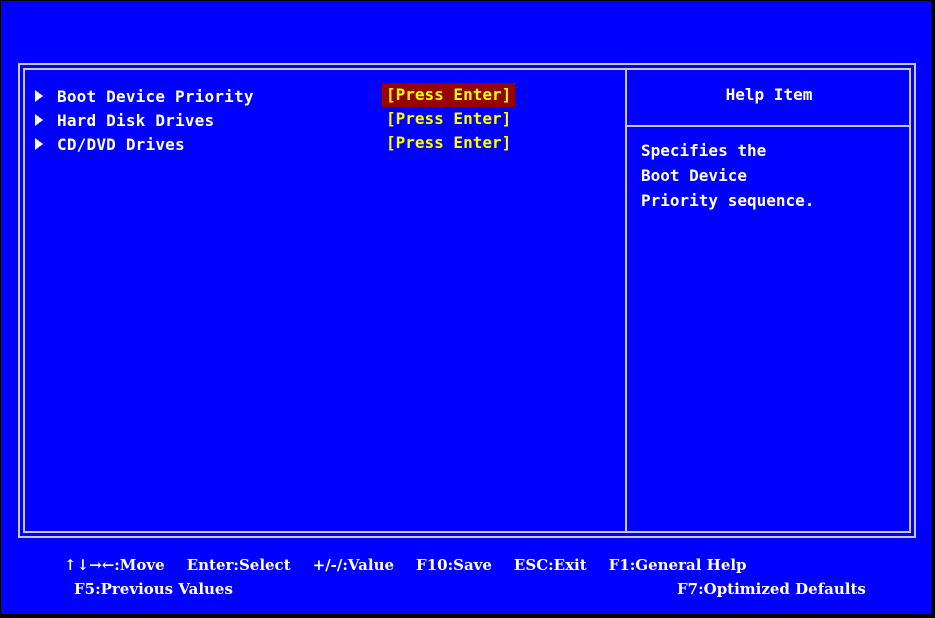 The width and height of the screenshot is (935, 618). Describe the element at coordinates (769, 94) in the screenshot. I see `help-panel-title: Help Item` at that location.